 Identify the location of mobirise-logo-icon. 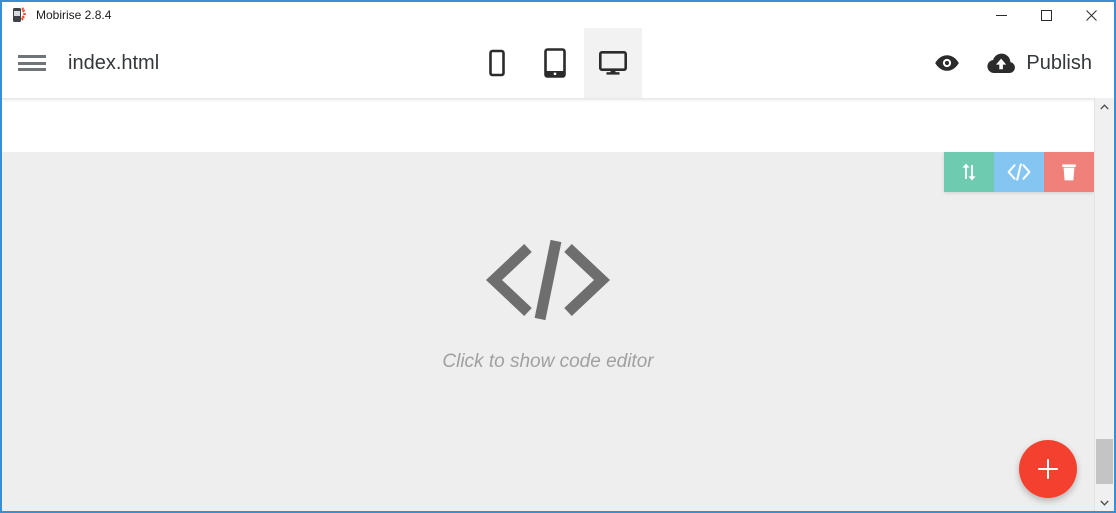
(19, 15).